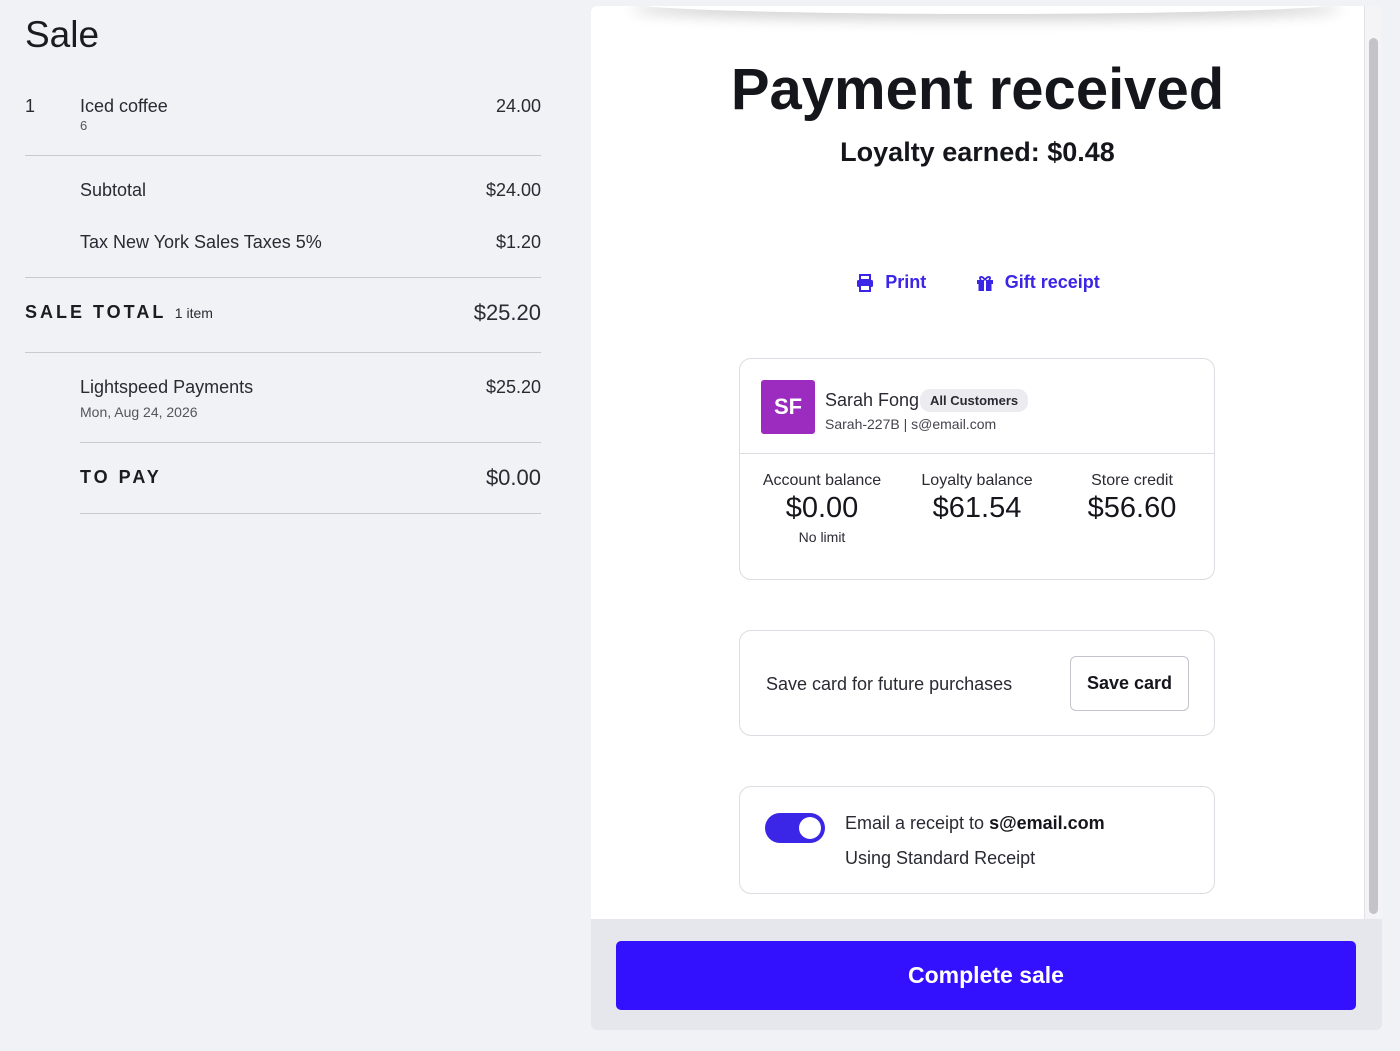  What do you see at coordinates (167, 387) in the screenshot?
I see `payment-method: Lightspeed Payments` at bounding box center [167, 387].